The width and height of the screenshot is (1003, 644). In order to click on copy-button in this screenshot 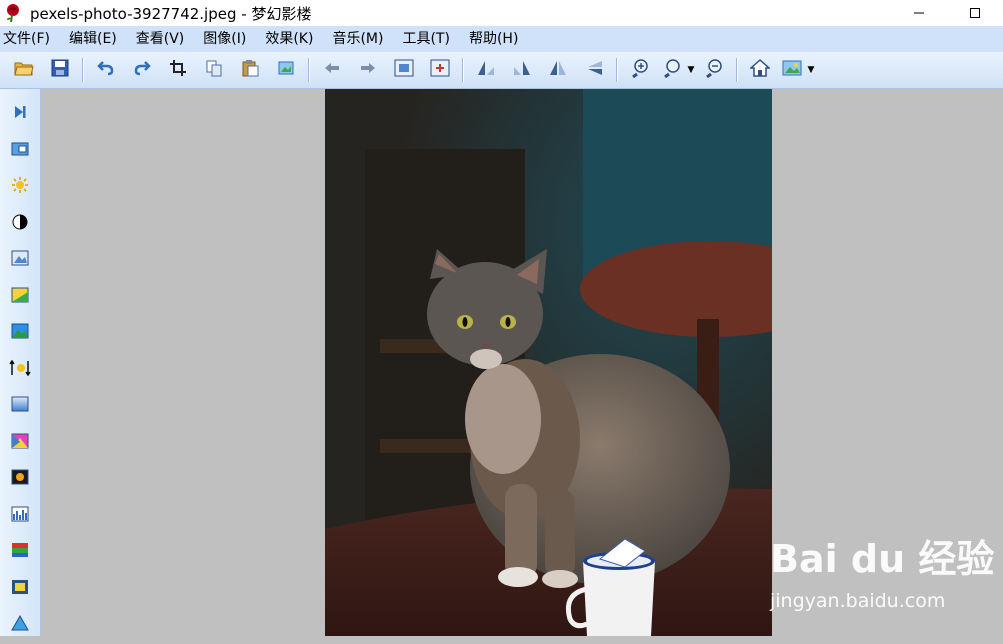, I will do `click(214, 70)`.